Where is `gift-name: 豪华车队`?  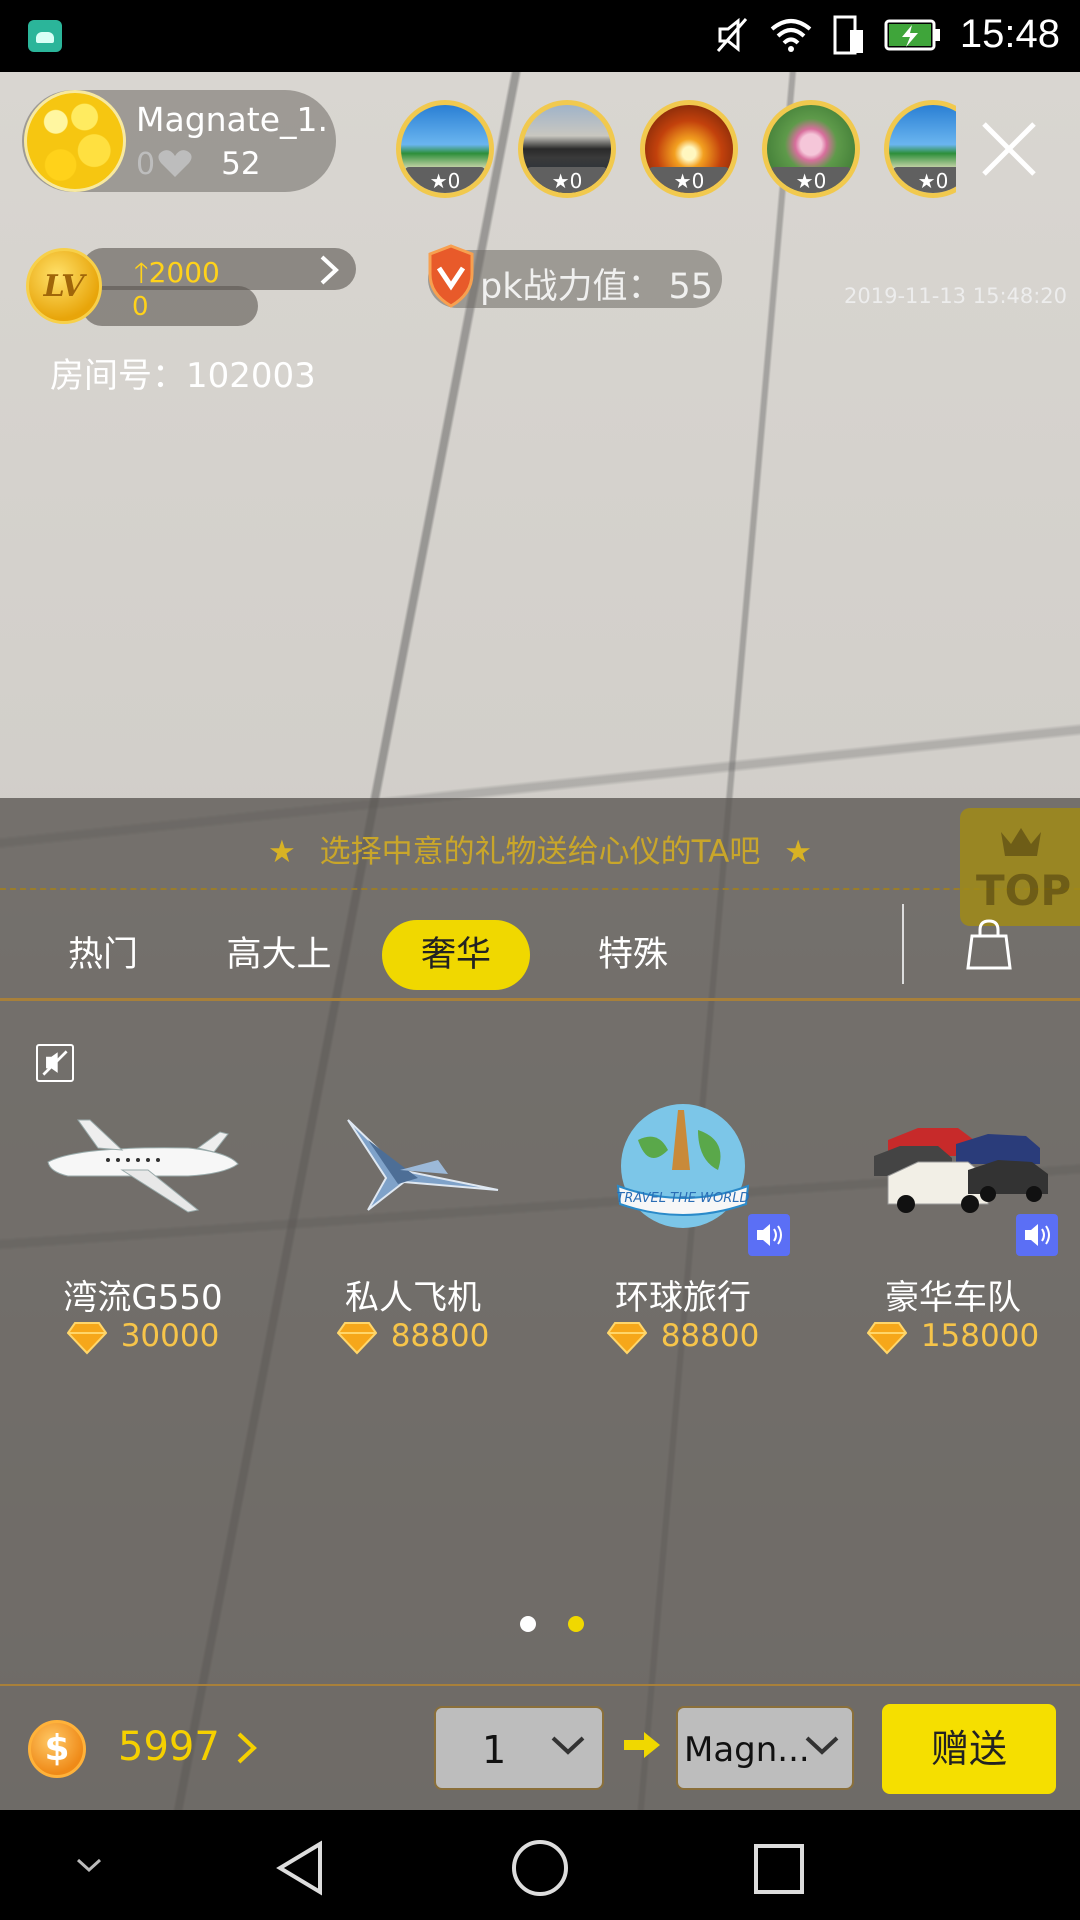
gift-name: 豪华车队 is located at coordinates (953, 1298).